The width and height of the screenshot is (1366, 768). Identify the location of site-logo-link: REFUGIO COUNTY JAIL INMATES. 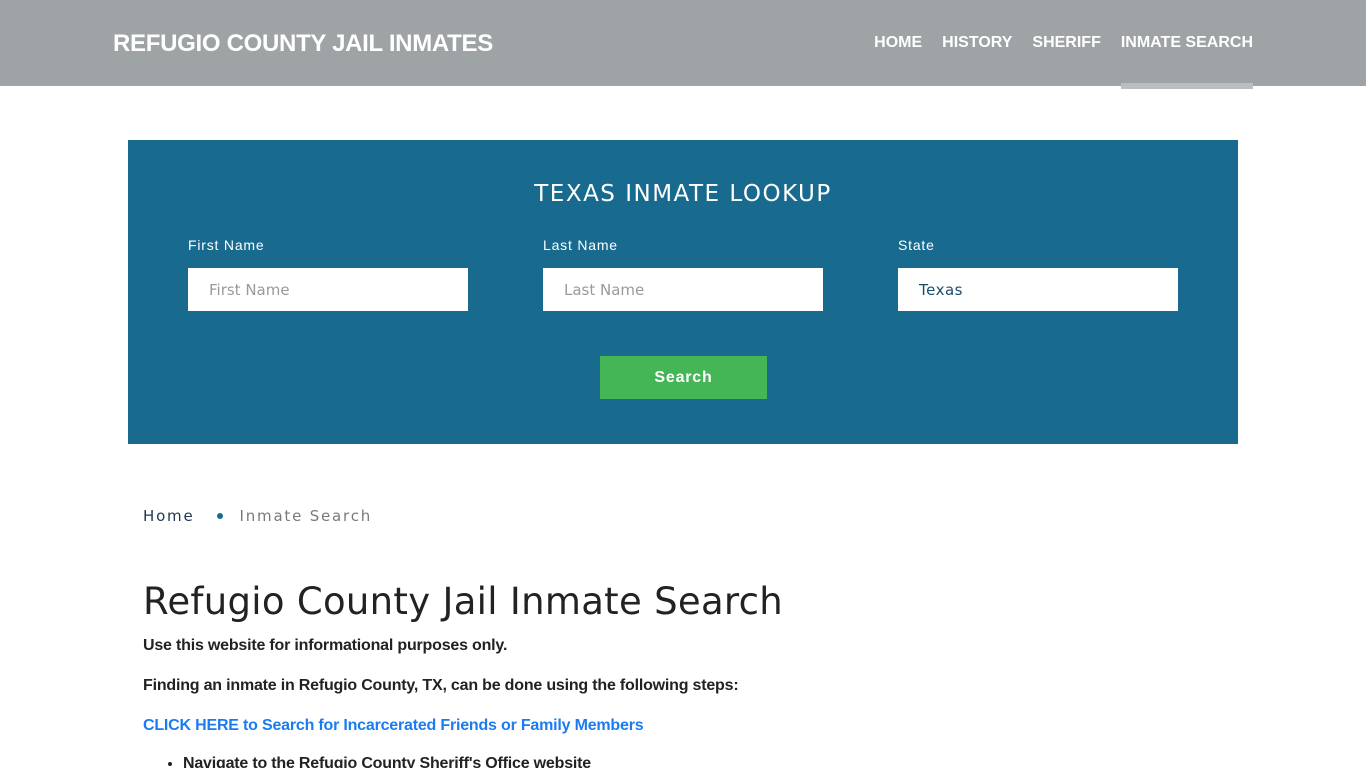
(303, 44).